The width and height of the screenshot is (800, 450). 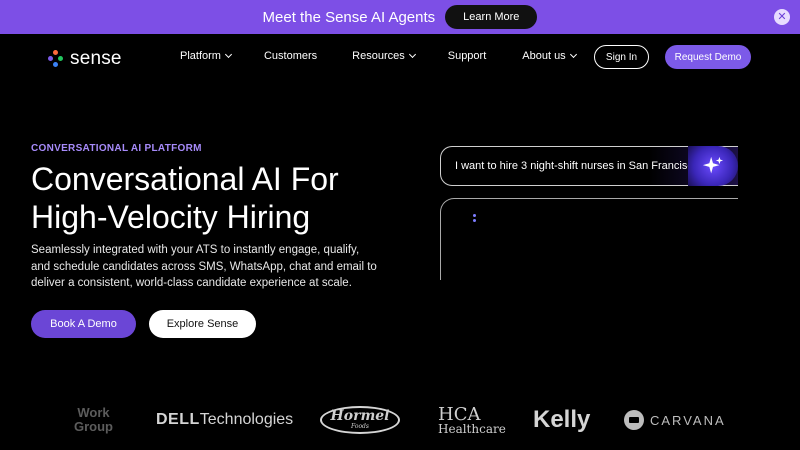 What do you see at coordinates (202, 324) in the screenshot?
I see `explore-sense-button: Explore Sense` at bounding box center [202, 324].